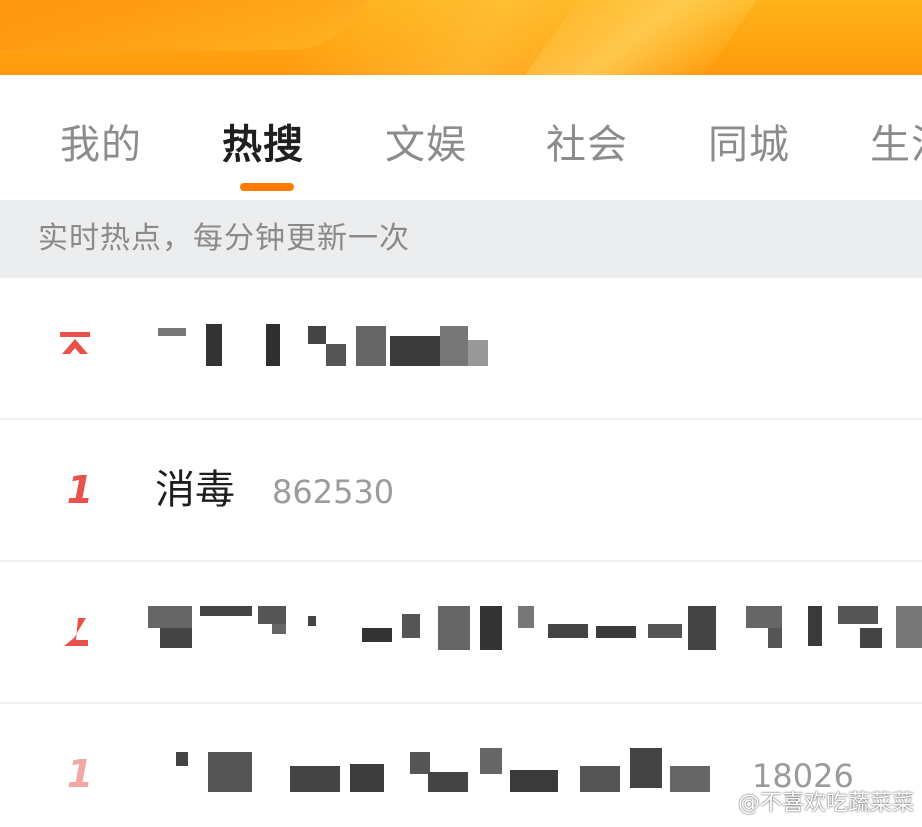 The height and width of the screenshot is (827, 922). Describe the element at coordinates (749, 145) in the screenshot. I see `tab-local: 同城` at that location.